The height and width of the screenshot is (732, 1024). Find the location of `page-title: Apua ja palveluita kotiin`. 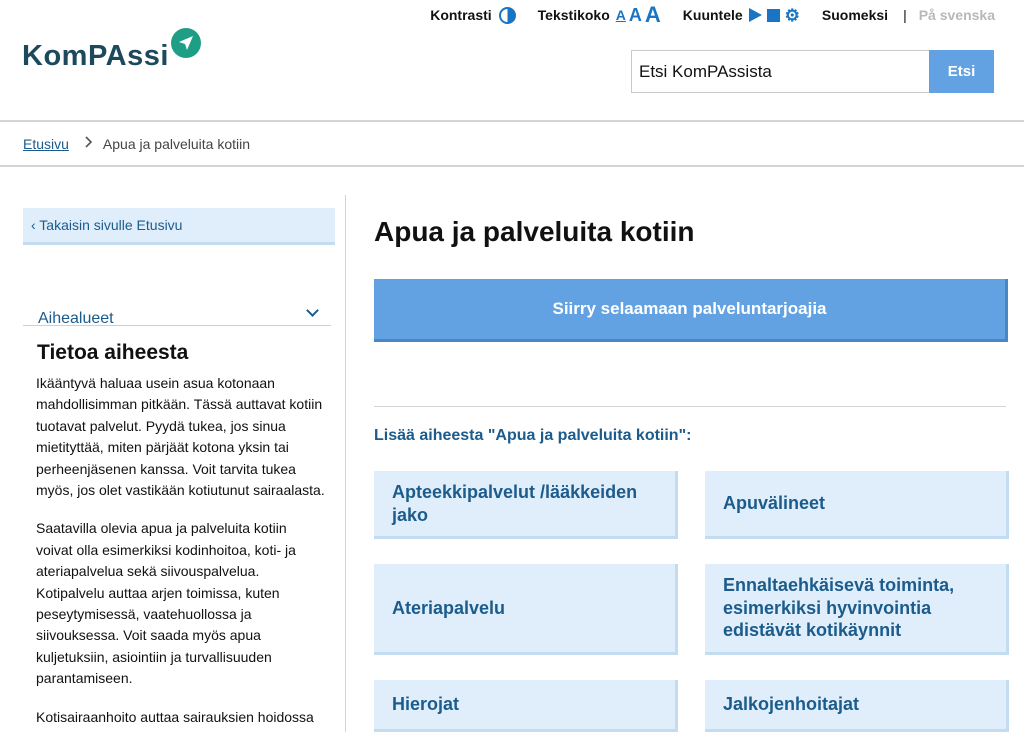

page-title: Apua ja palveluita kotiin is located at coordinates (534, 231).